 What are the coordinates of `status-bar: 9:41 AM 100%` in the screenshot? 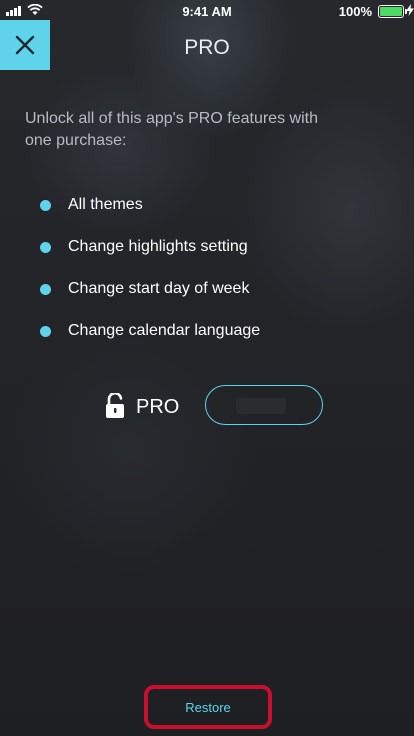 It's located at (207, 11).